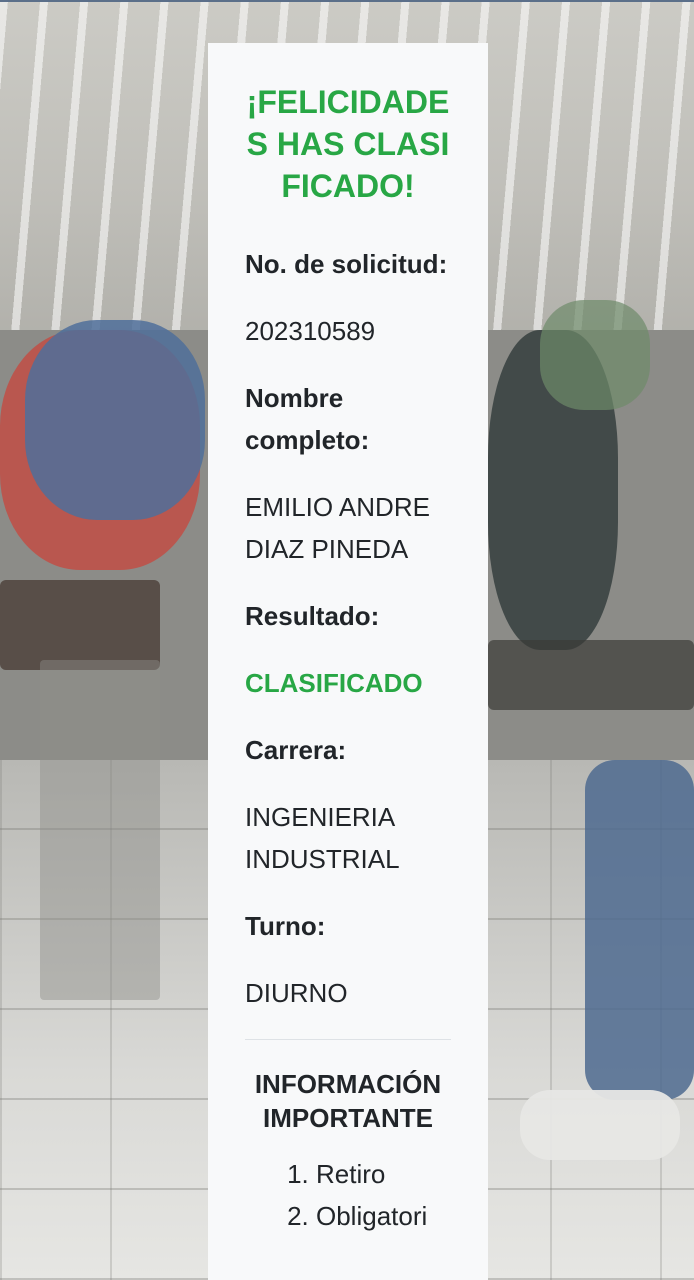 The width and height of the screenshot is (694, 1280). What do you see at coordinates (322, 838) in the screenshot?
I see `carrera-value: INGENIERIA INDUSTRIAL` at bounding box center [322, 838].